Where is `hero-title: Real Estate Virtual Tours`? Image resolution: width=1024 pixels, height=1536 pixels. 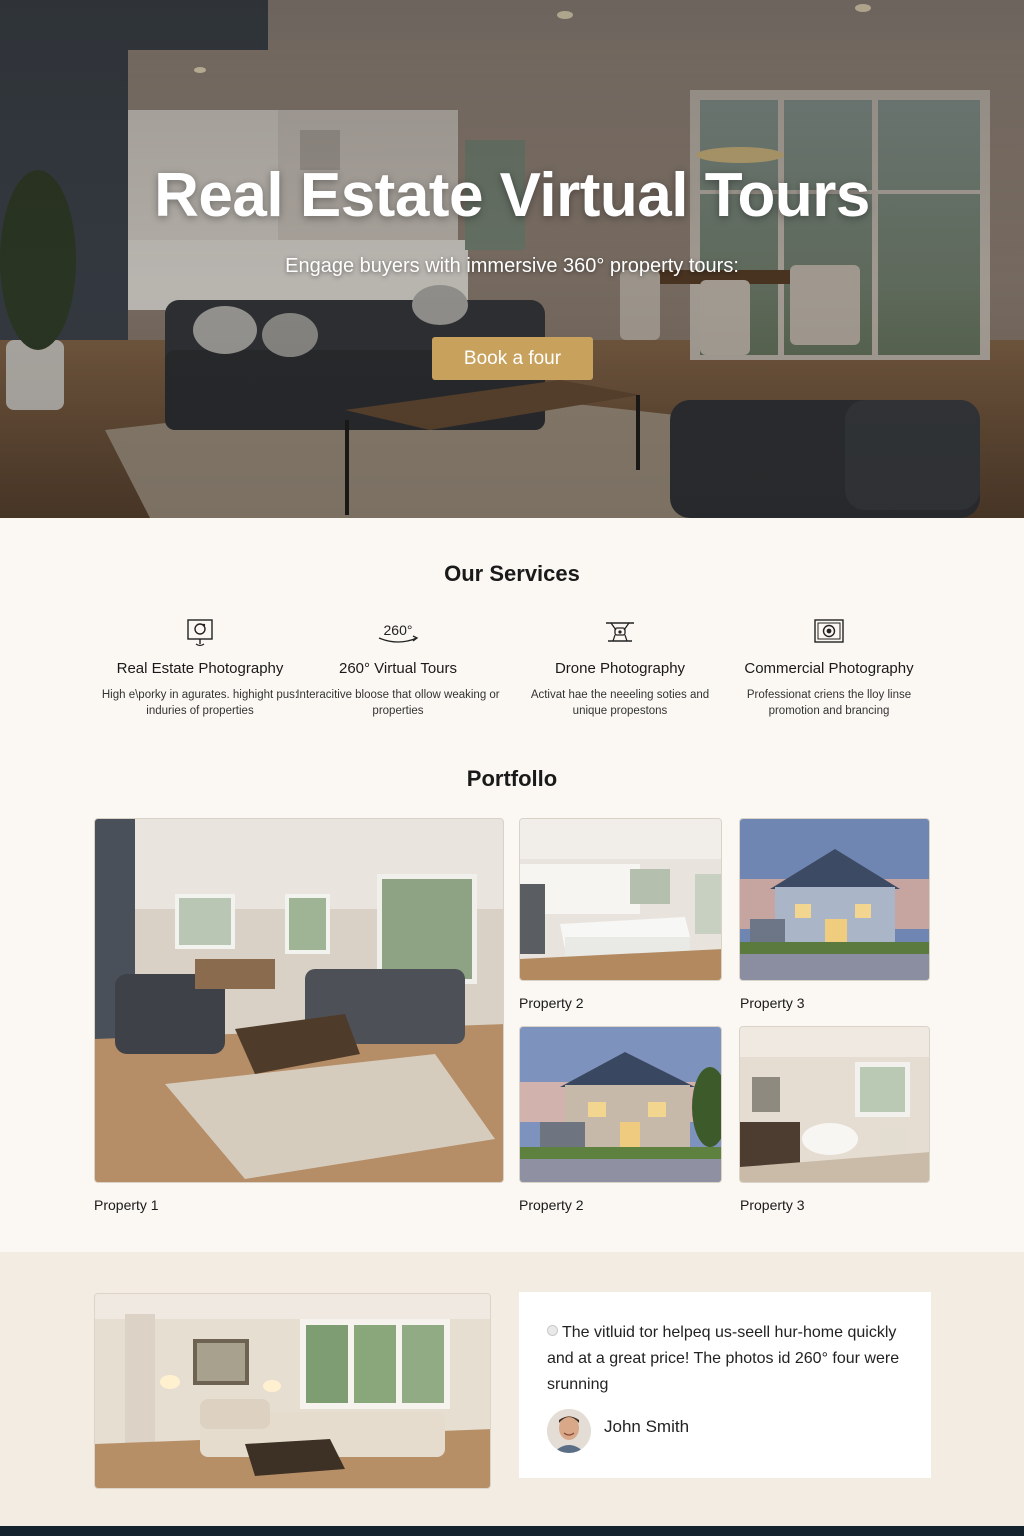 hero-title: Real Estate Virtual Tours is located at coordinates (512, 195).